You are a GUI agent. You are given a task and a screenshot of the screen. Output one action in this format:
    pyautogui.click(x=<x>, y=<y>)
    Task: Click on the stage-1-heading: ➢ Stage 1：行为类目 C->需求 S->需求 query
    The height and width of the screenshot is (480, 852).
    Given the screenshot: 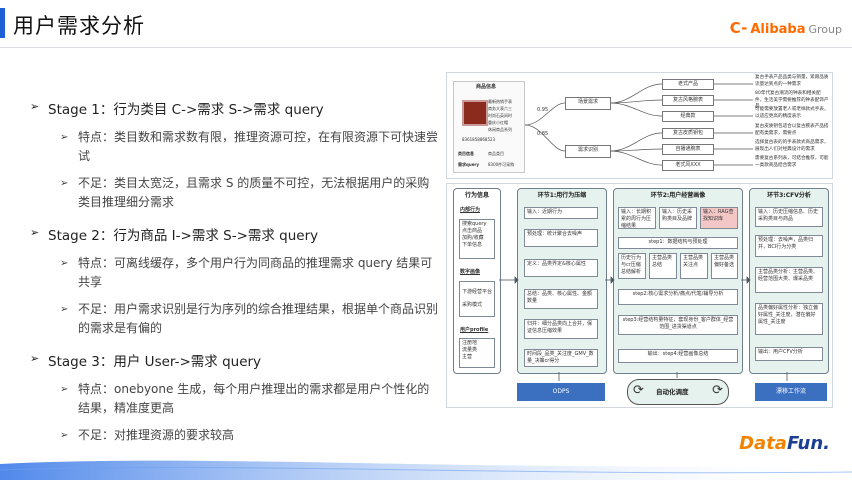 What is the action you would take?
    pyautogui.click(x=235, y=108)
    